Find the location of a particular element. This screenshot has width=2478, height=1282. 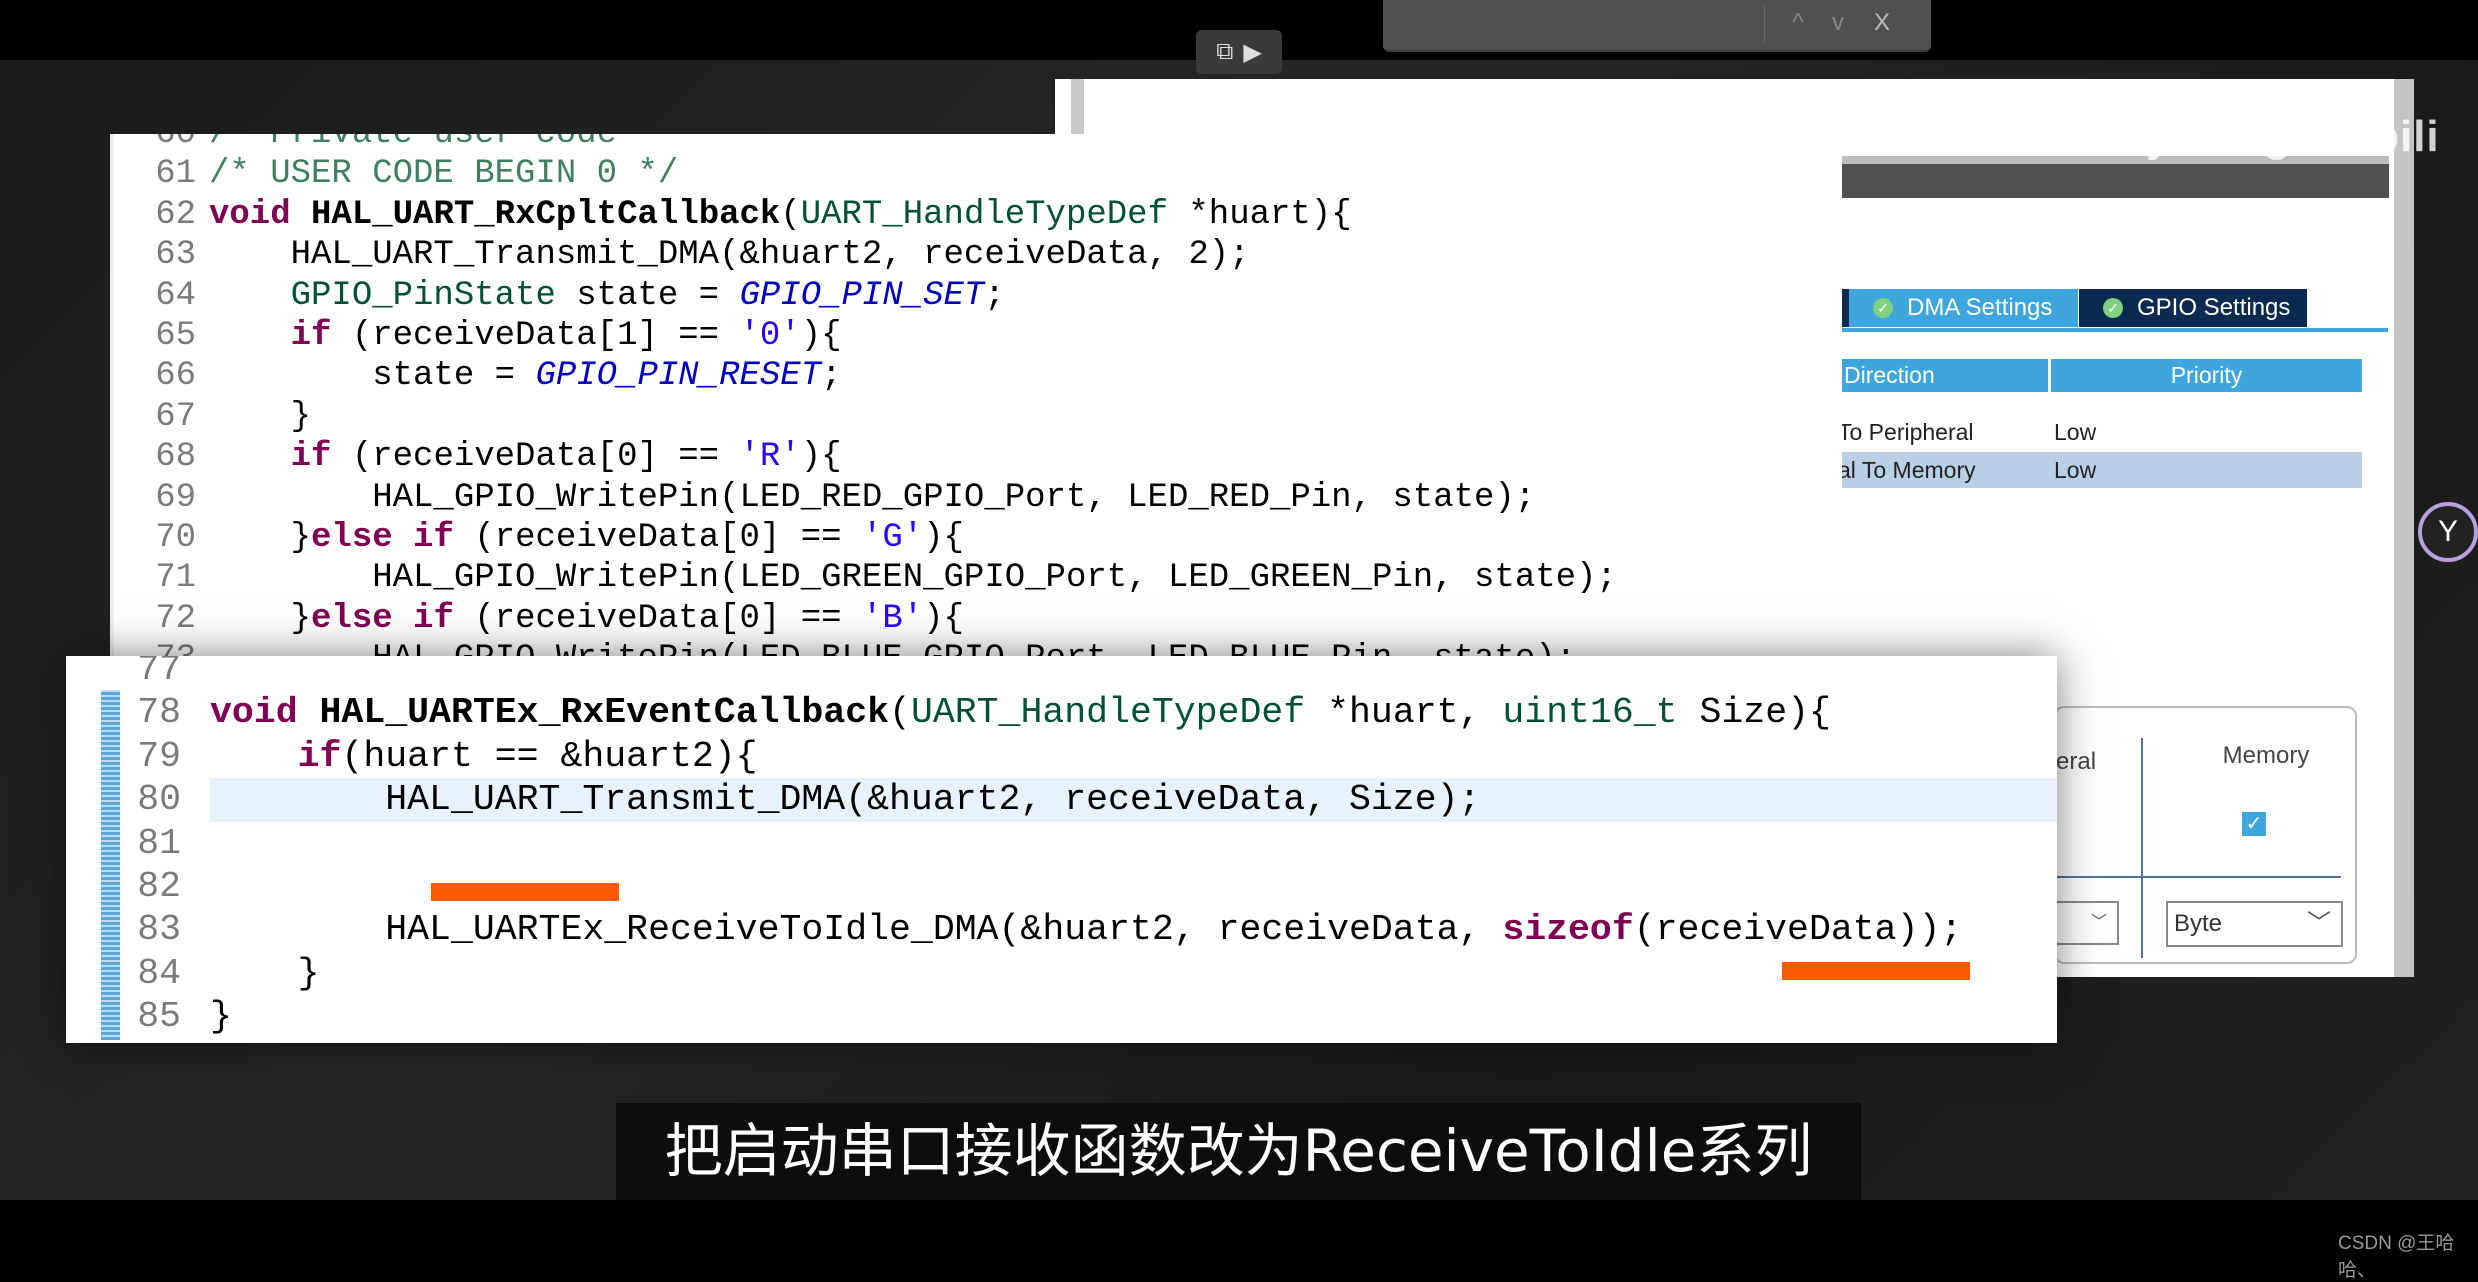

code-token: Size){ is located at coordinates (1754, 713).